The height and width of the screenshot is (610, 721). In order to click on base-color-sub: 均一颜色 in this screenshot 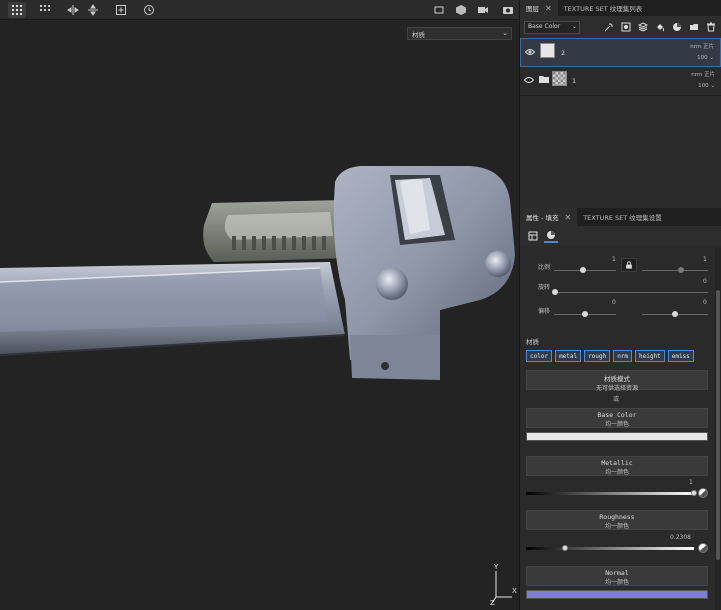, I will do `click(616, 424)`.